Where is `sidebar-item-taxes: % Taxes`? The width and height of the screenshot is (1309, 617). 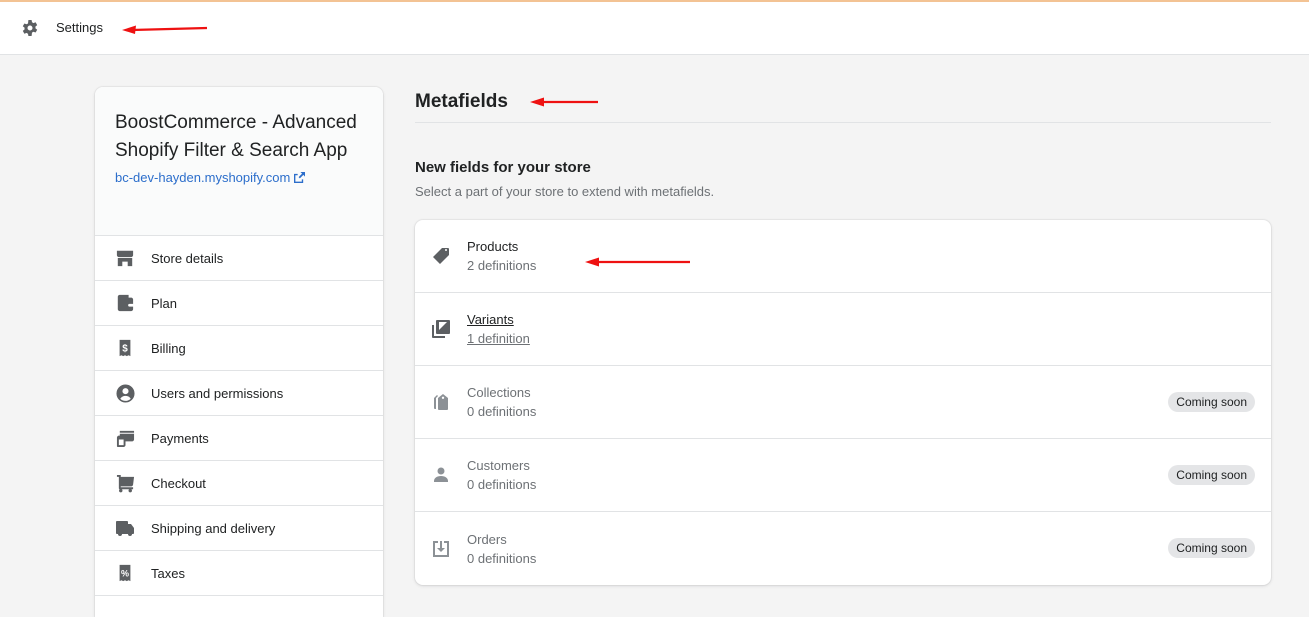 sidebar-item-taxes: % Taxes is located at coordinates (239, 573).